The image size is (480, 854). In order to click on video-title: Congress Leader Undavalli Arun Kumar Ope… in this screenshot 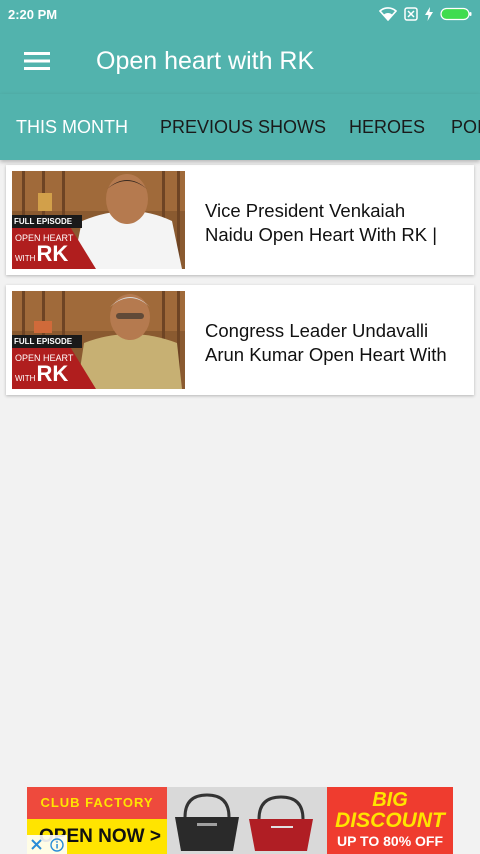, I will do `click(326, 342)`.